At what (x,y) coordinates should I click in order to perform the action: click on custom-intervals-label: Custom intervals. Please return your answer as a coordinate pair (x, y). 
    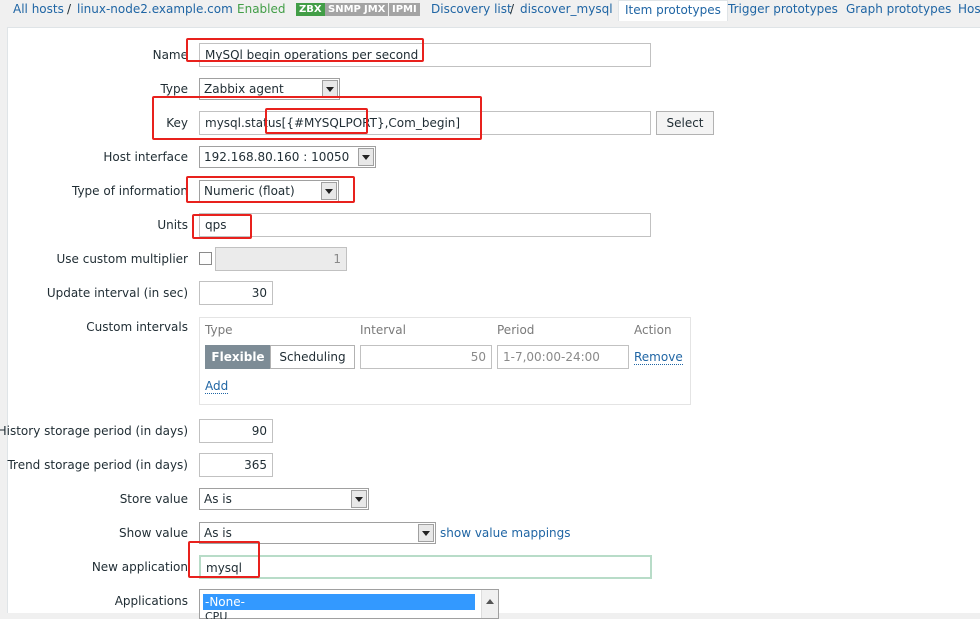
    Looking at the image, I should click on (137, 327).